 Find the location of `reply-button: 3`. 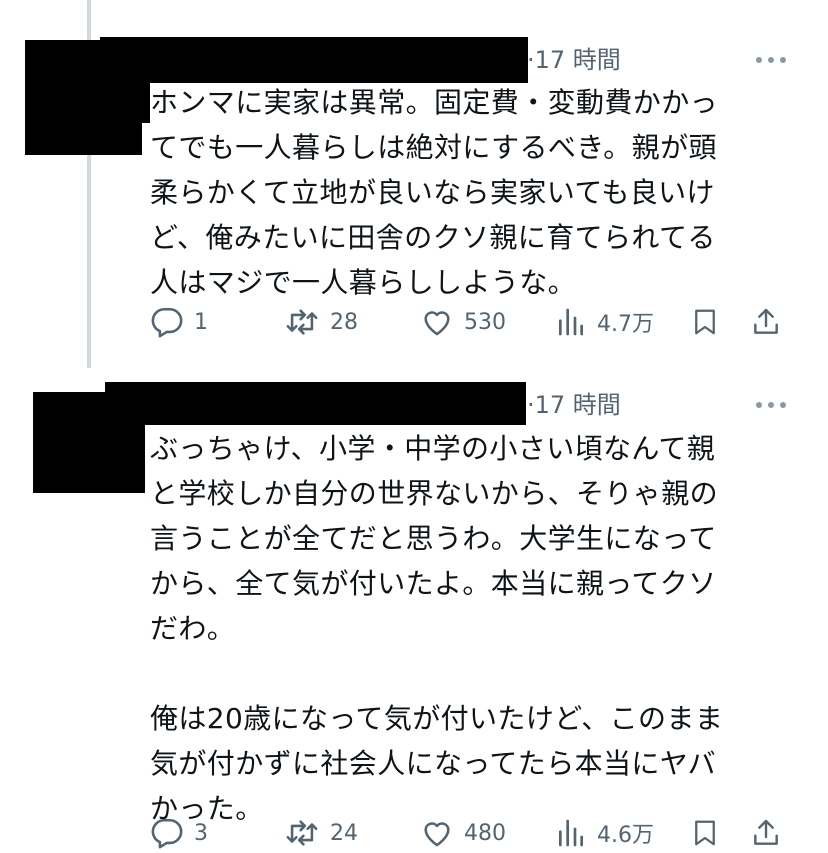

reply-button: 3 is located at coordinates (179, 833).